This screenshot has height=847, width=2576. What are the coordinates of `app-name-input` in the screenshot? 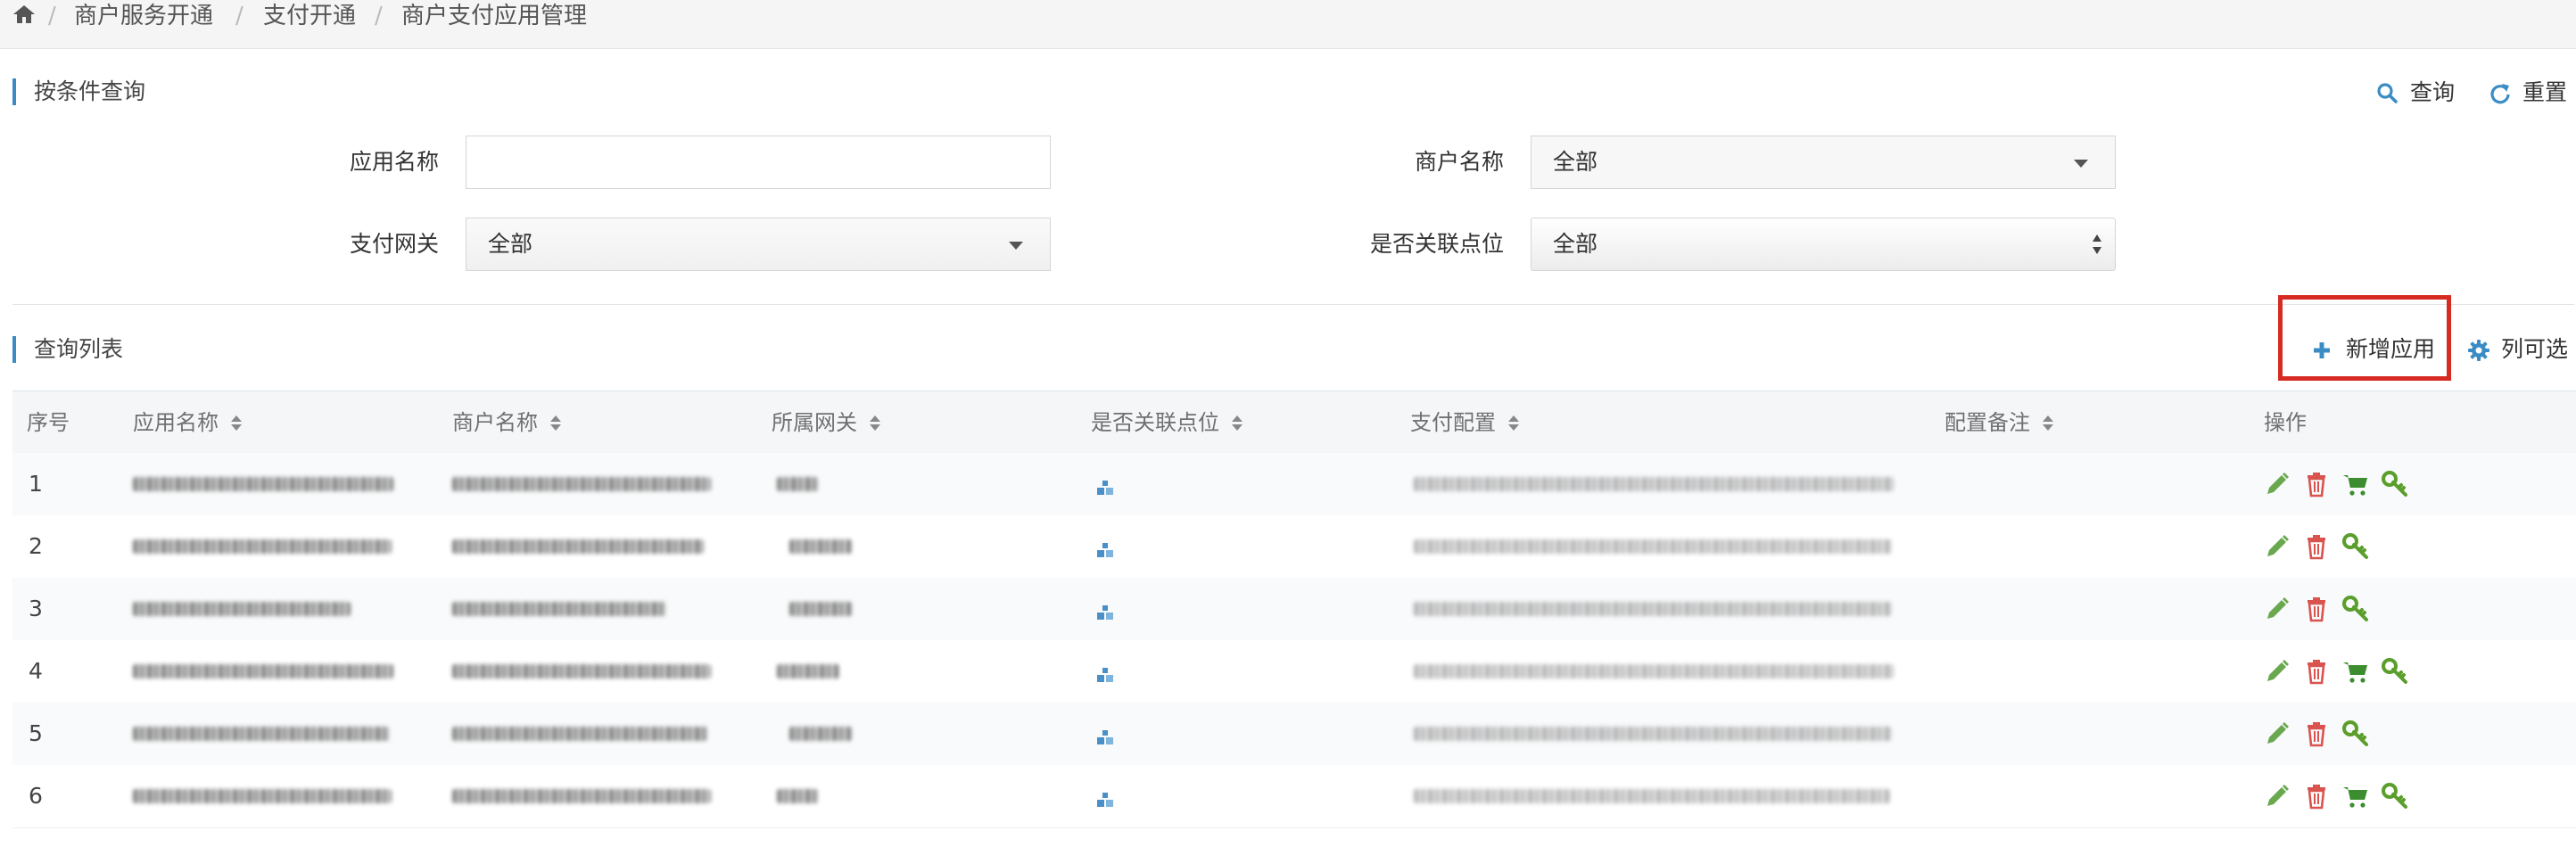 It's located at (758, 162).